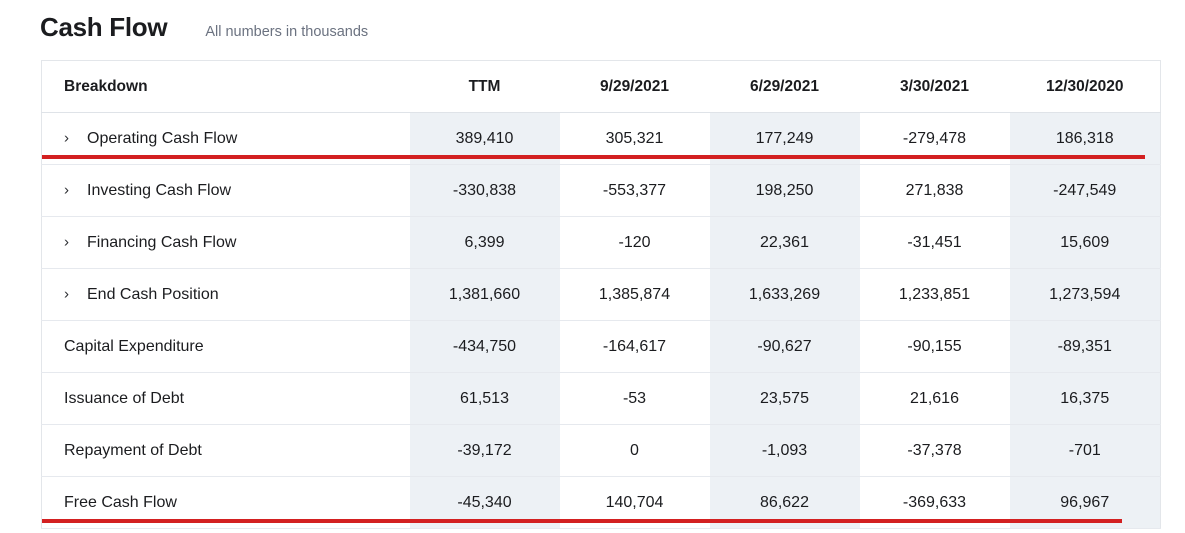 The width and height of the screenshot is (1185, 533). Describe the element at coordinates (784, 294) in the screenshot. I see `table-cell: 1,633,269` at that location.